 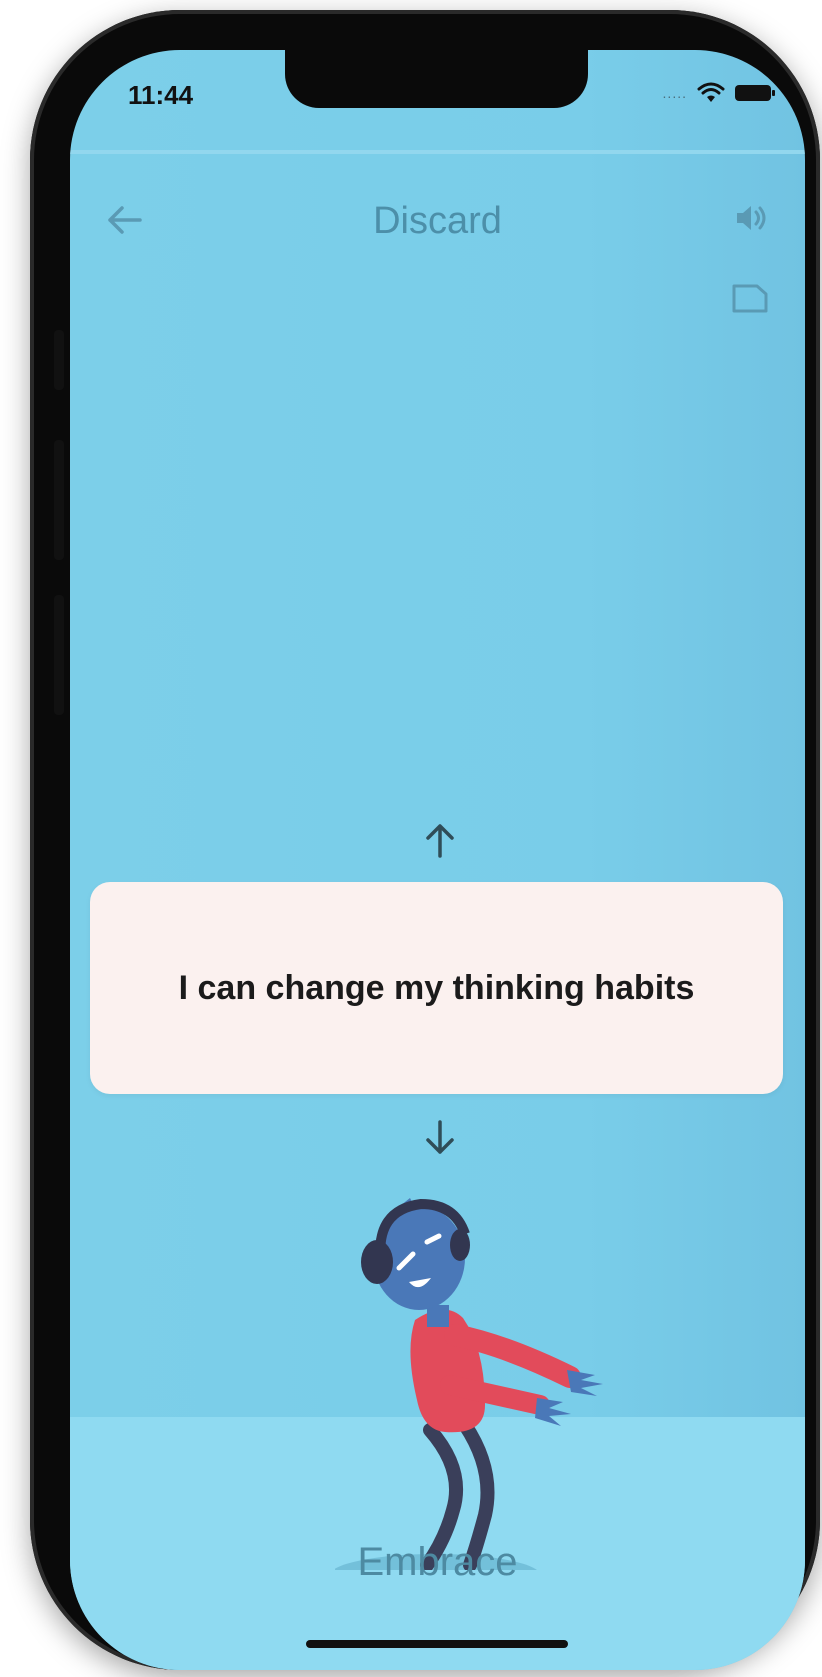 I want to click on header-divider, so click(x=437, y=152).